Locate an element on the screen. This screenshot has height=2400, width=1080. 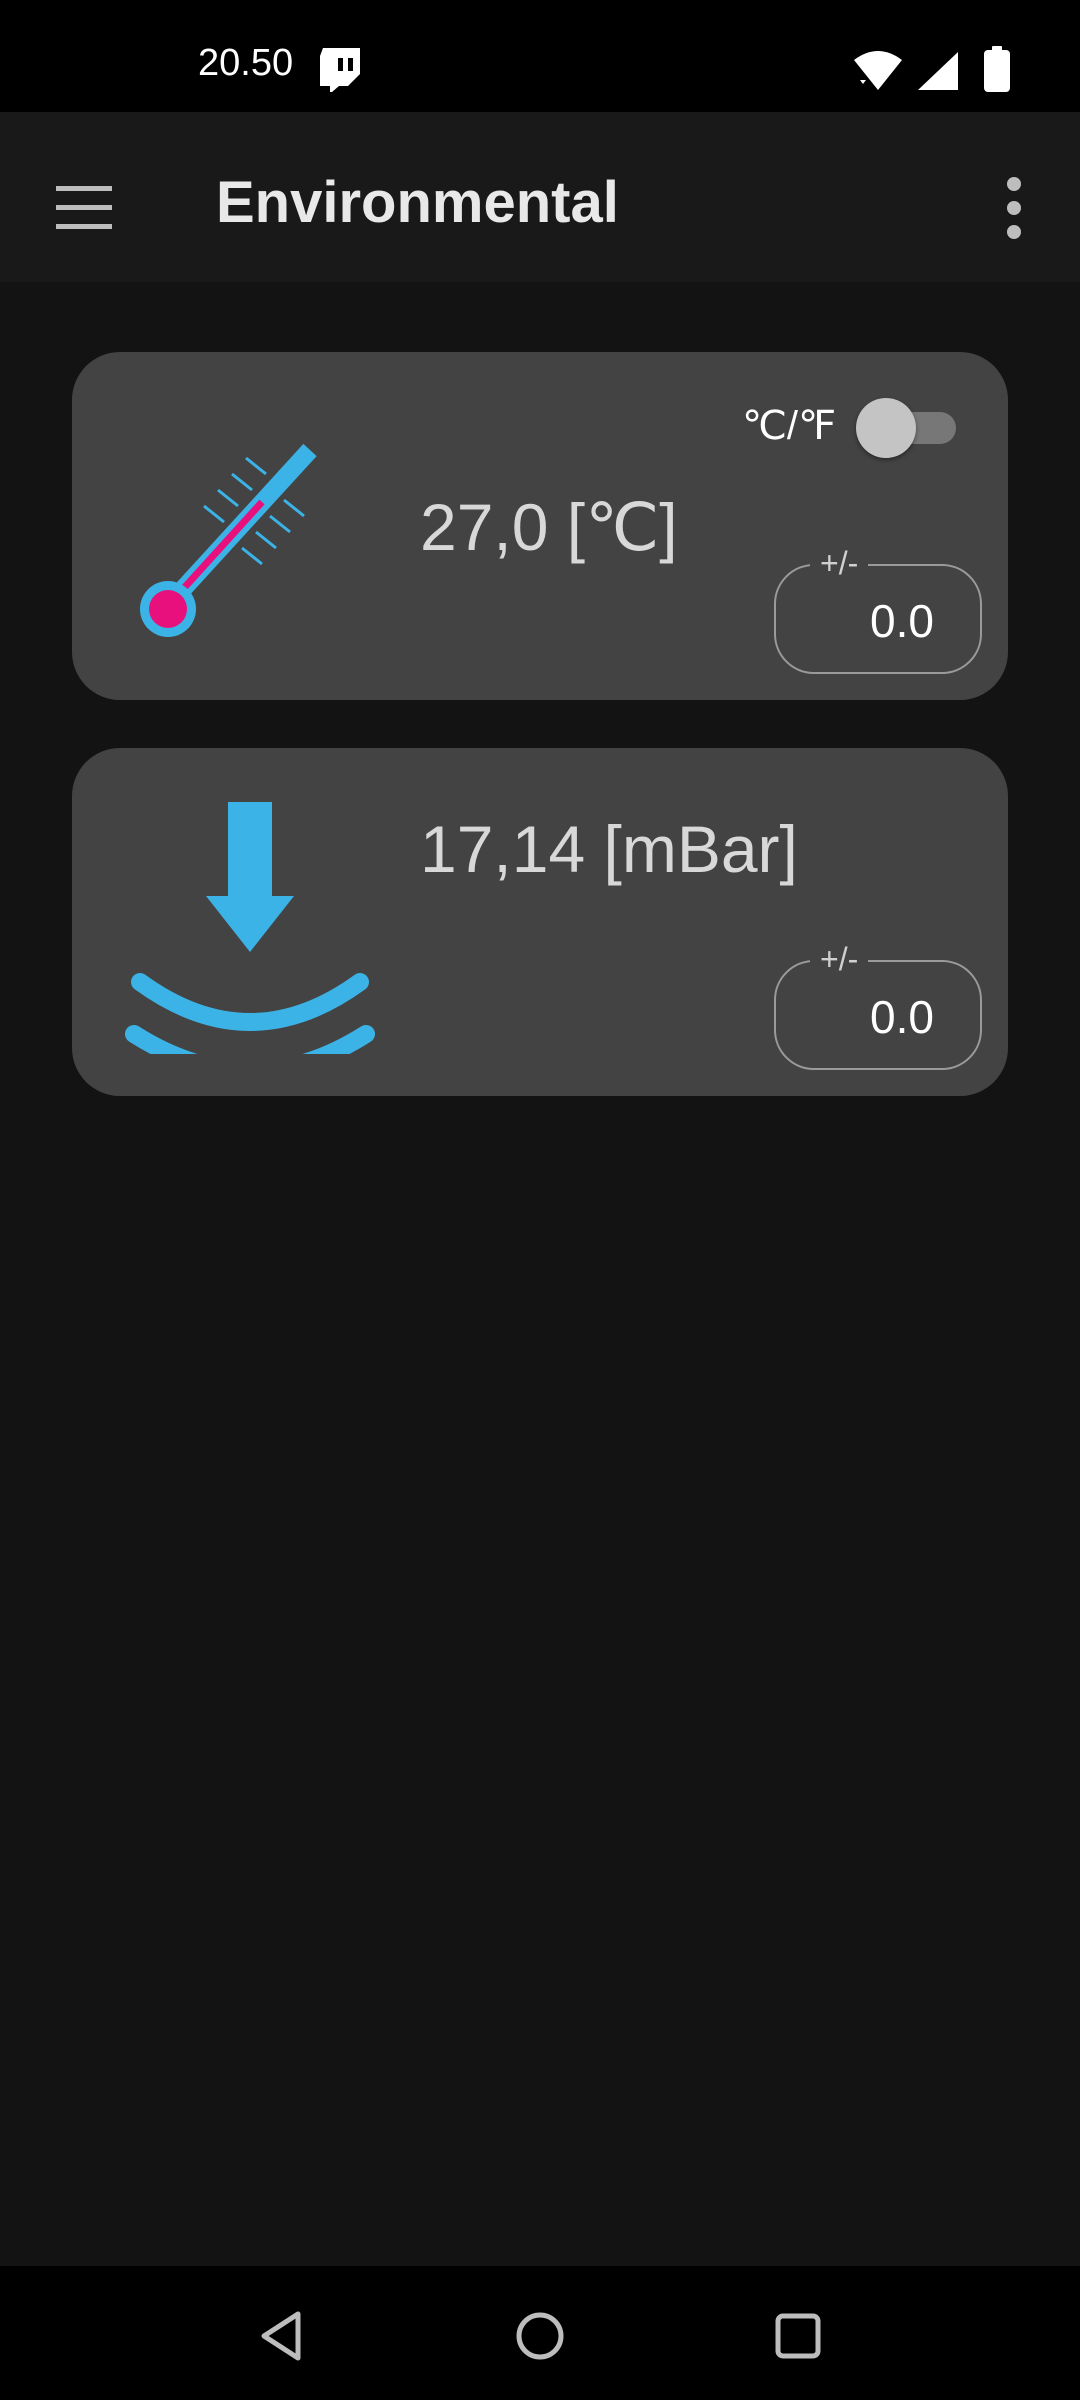
unit-toggle-label: ℃/℉ is located at coordinates (789, 426).